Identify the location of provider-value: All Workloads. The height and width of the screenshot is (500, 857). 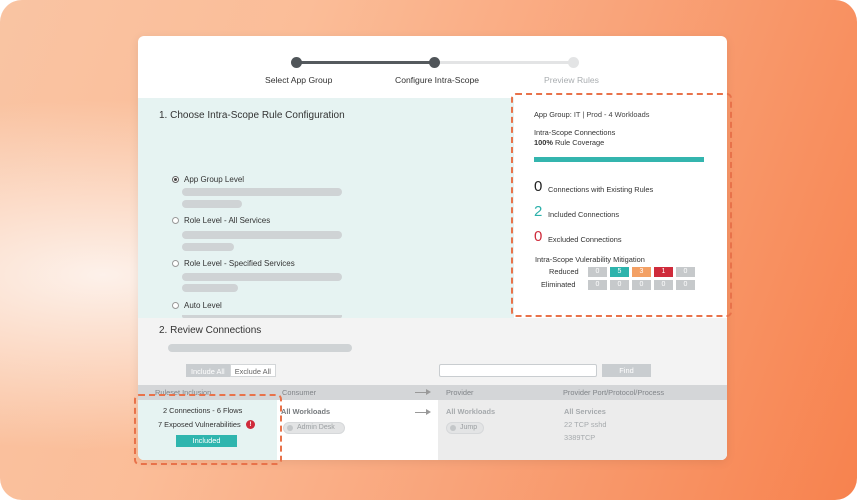
(471, 411).